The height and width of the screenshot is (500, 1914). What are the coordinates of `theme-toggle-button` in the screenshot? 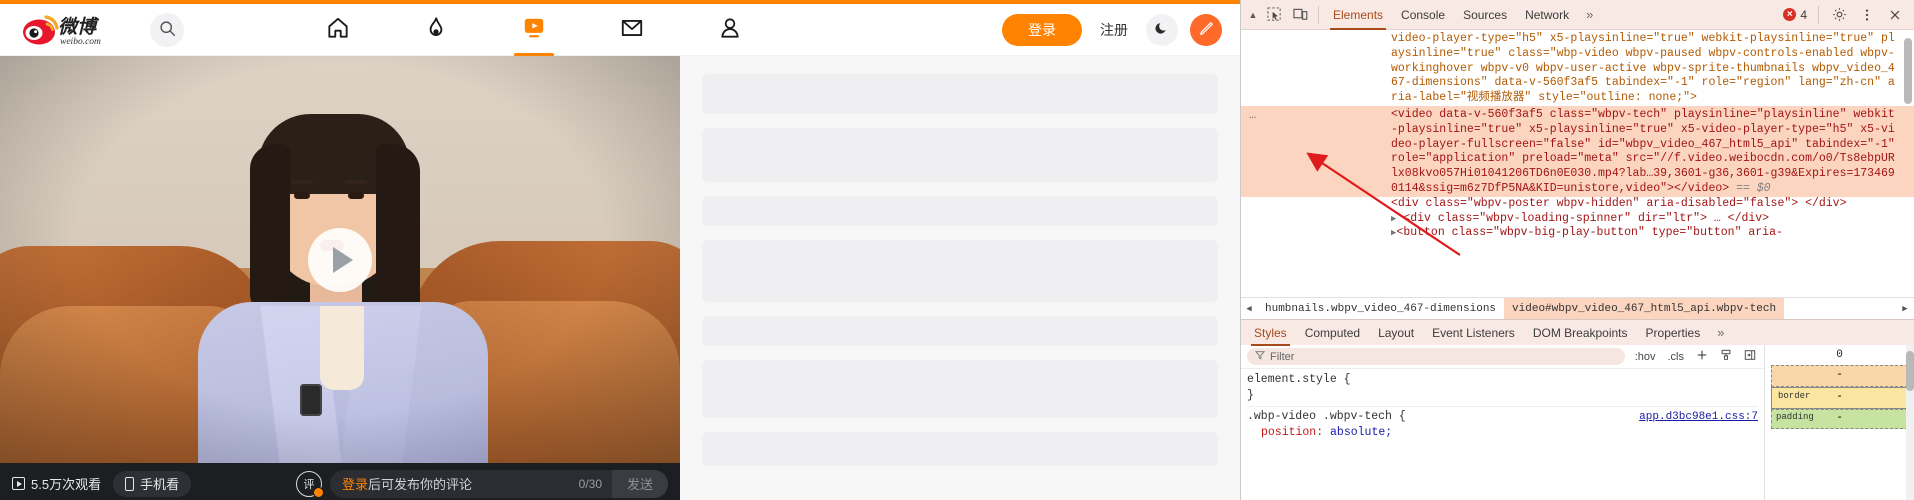 It's located at (1162, 29).